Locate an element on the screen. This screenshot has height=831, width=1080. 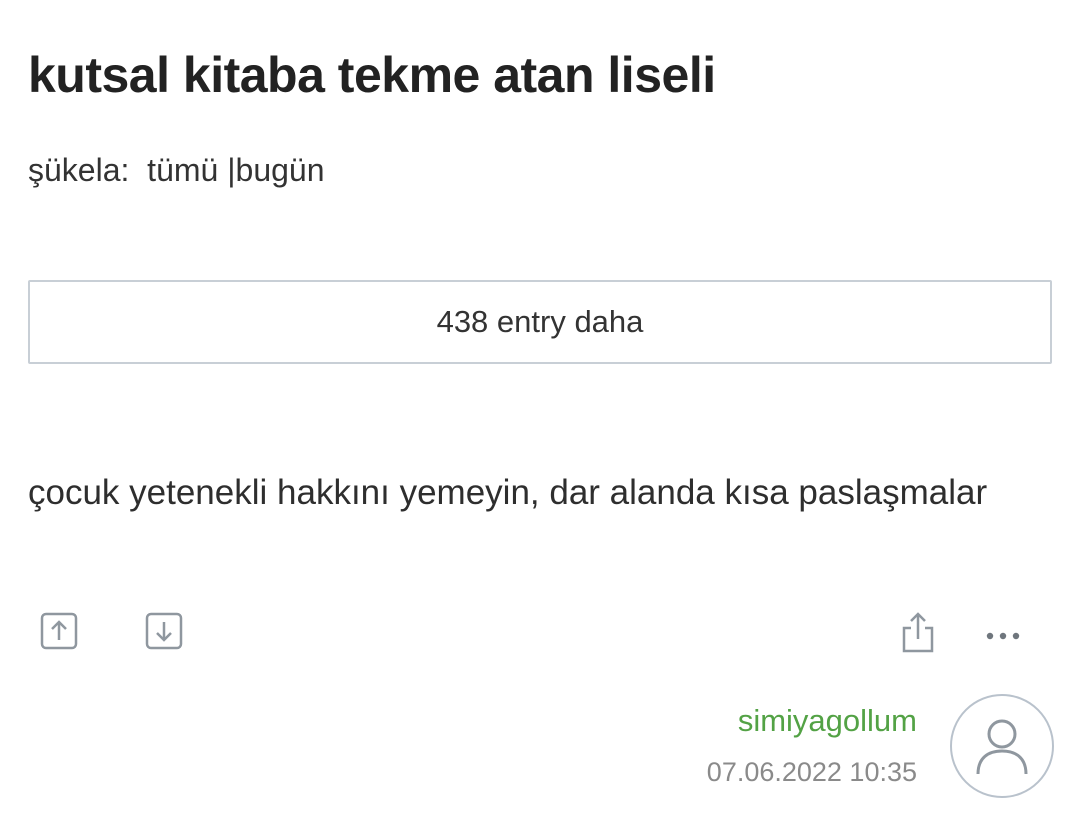
upvote-button is located at coordinates (59, 631).